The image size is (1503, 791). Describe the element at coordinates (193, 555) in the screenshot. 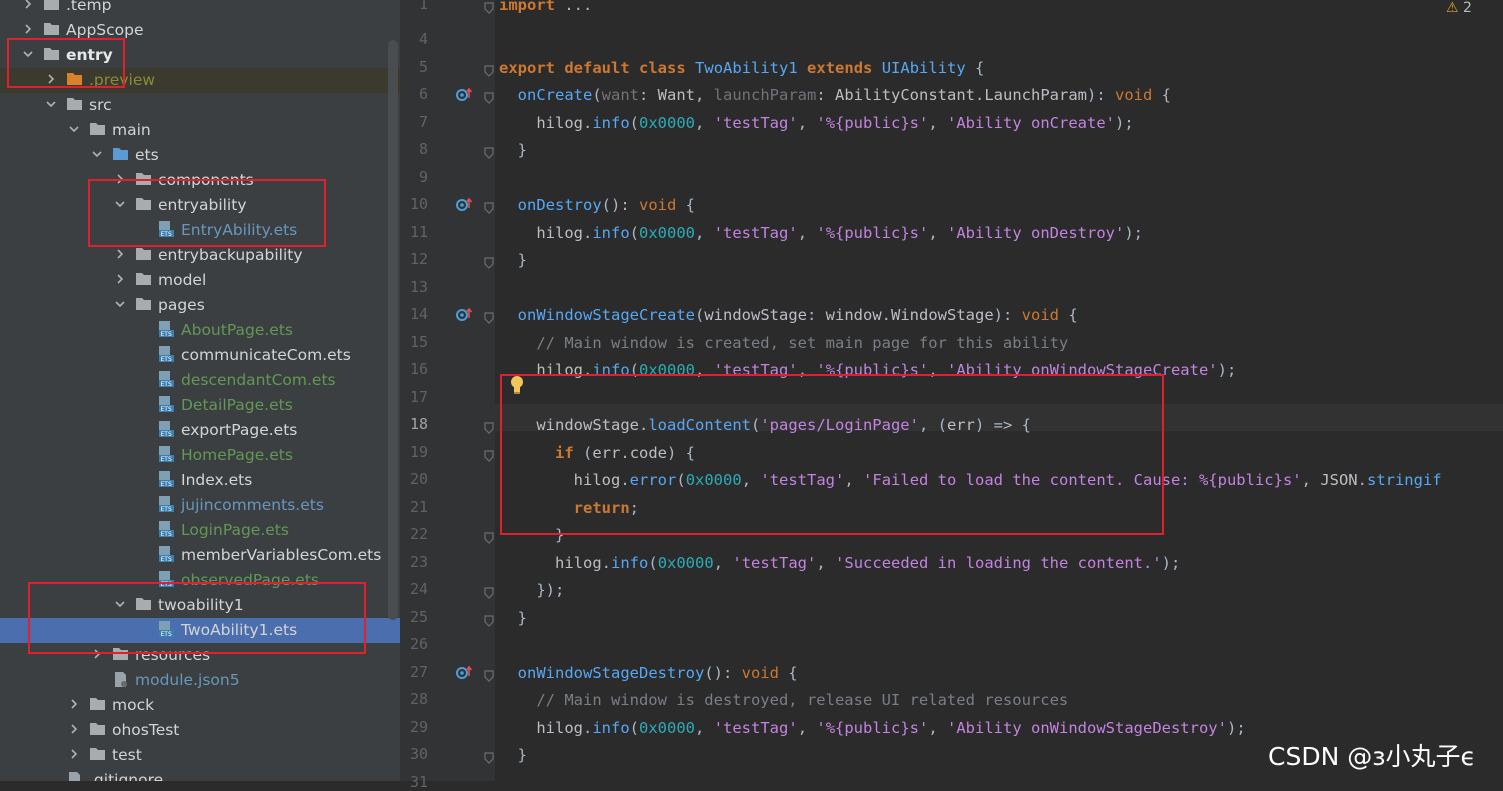

I see `tree-item: ETS memberVariablesCom.ets` at that location.